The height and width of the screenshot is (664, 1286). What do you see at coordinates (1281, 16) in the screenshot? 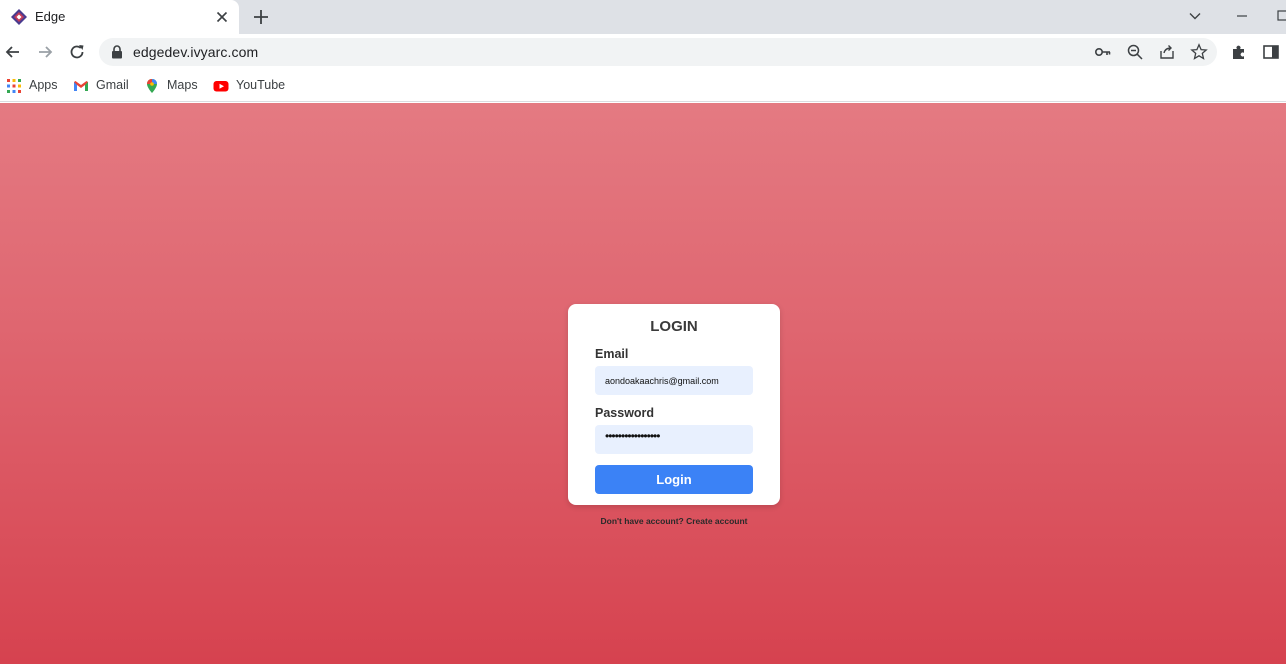
I see `restore-icon` at bounding box center [1281, 16].